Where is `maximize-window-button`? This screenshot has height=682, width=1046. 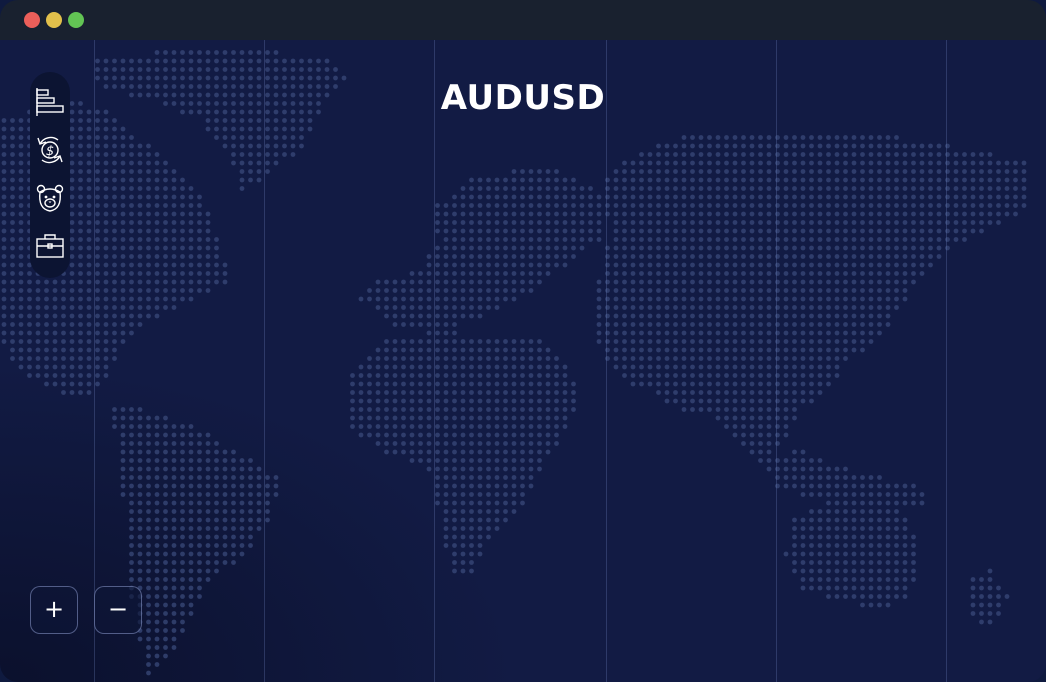
maximize-window-button is located at coordinates (76, 20).